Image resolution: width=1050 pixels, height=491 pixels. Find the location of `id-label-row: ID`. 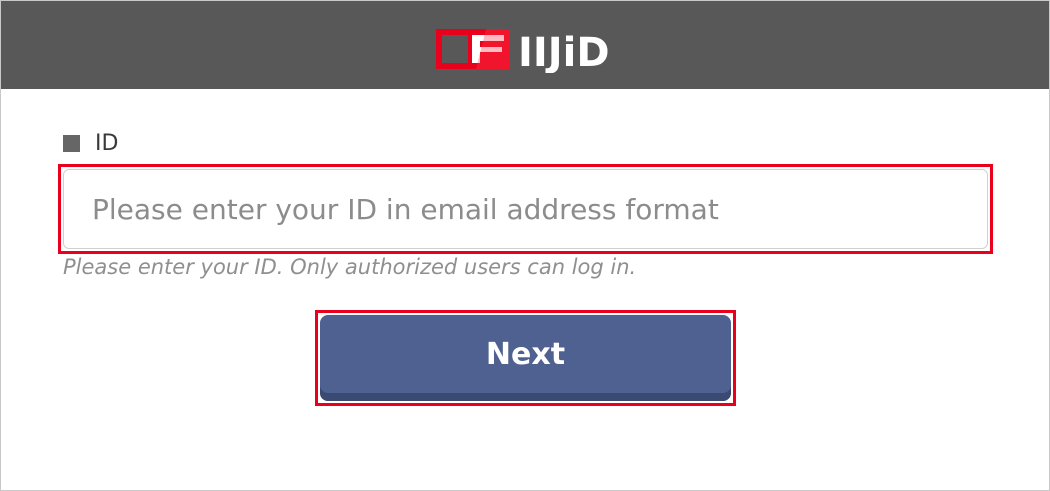

id-label-row: ID is located at coordinates (90, 143).